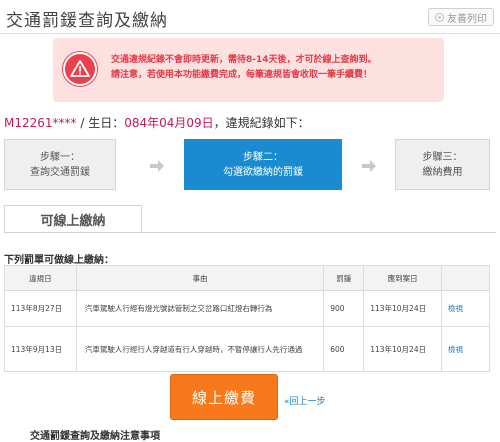 This screenshot has width=500, height=442. What do you see at coordinates (442, 157) in the screenshot?
I see `step-3-title: 步驟三：` at bounding box center [442, 157].